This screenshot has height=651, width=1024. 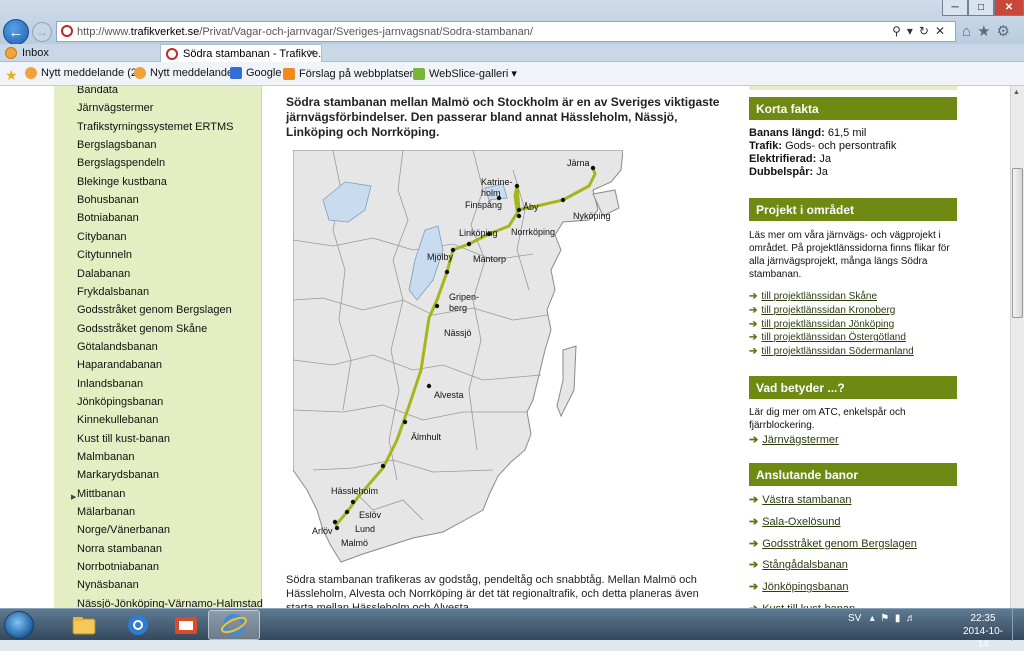 What do you see at coordinates (853, 88) in the screenshot?
I see `right-top-strip` at bounding box center [853, 88].